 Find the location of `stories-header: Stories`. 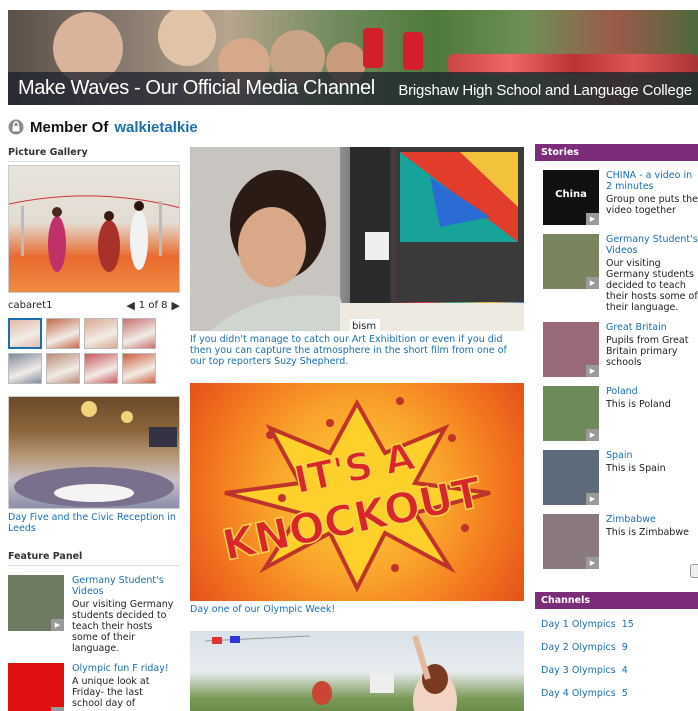

stories-header: Stories is located at coordinates (616, 152).